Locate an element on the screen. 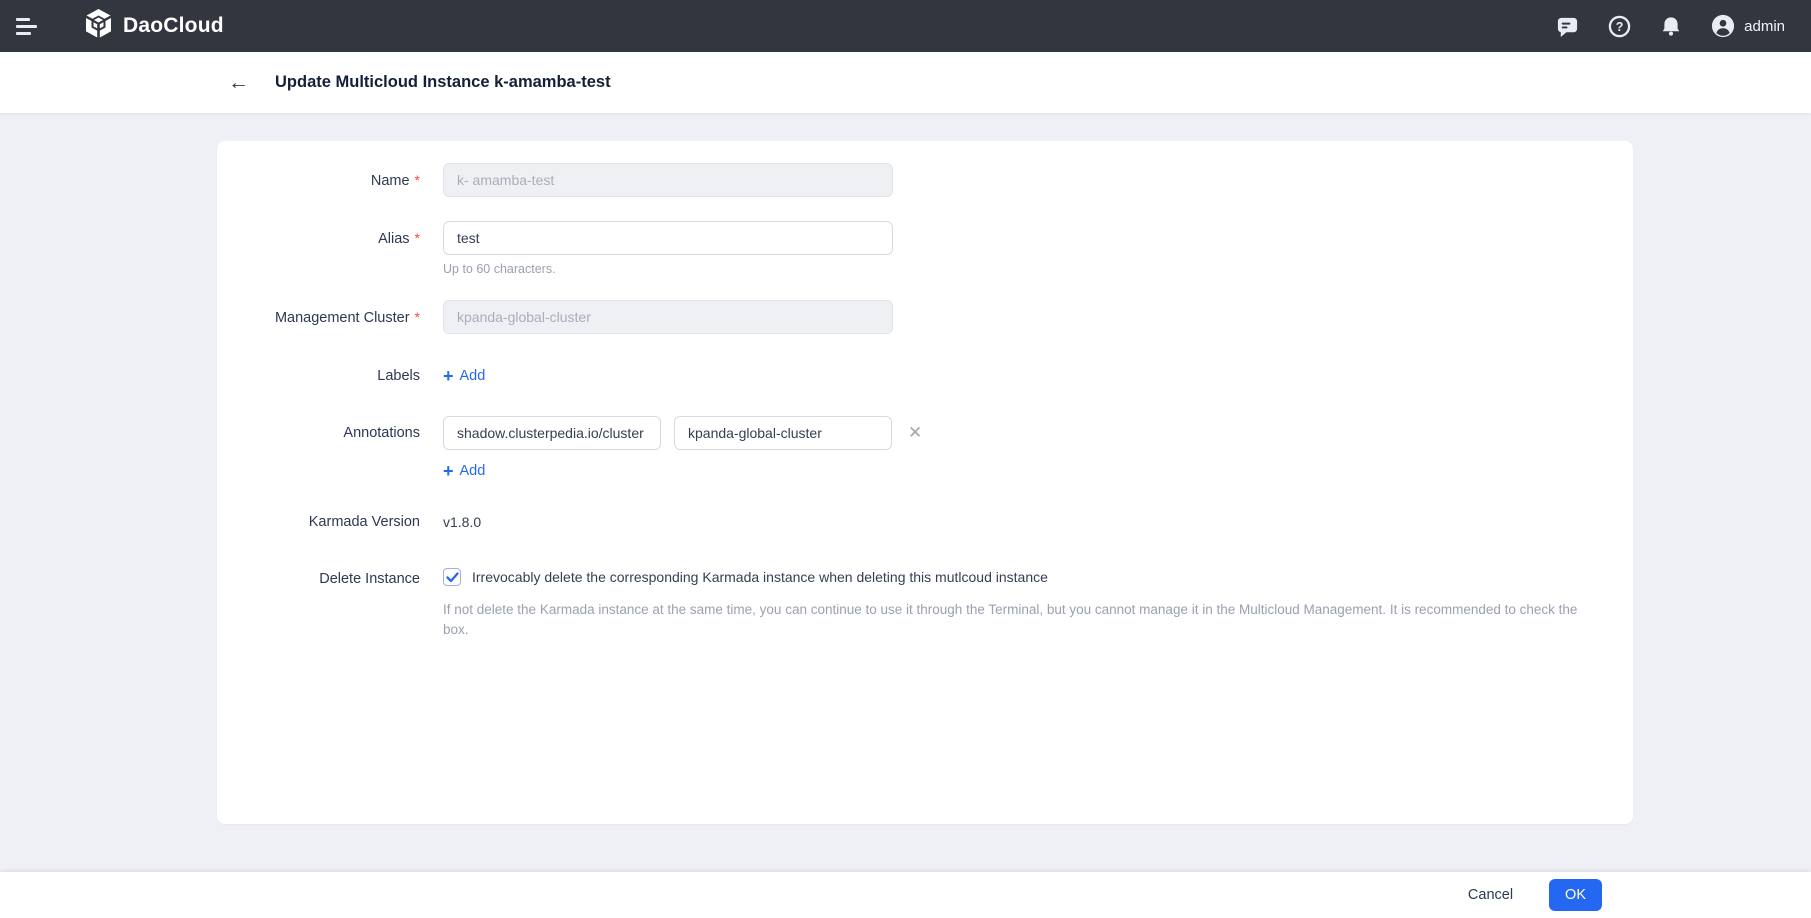 Image resolution: width=1811 pixels, height=918 pixels. cancel-button: Cancel is located at coordinates (1490, 895).